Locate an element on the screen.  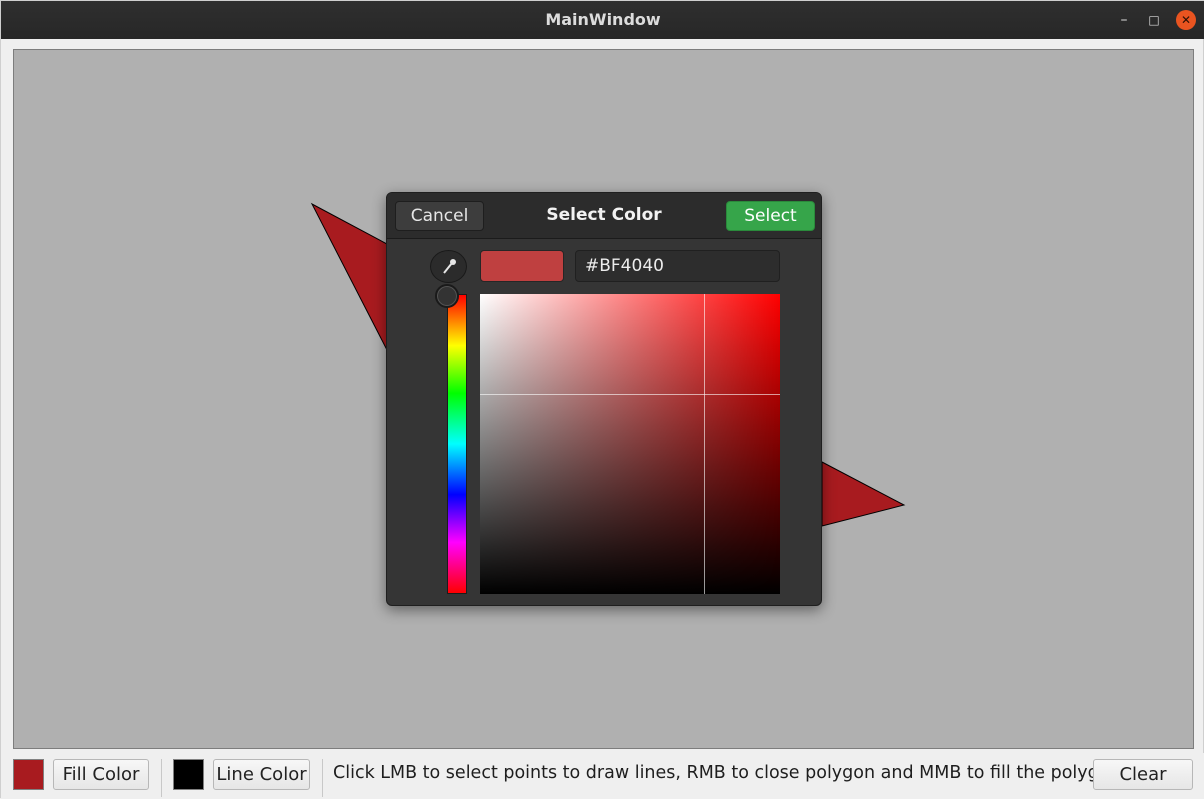
minimize-icon: – is located at coordinates (1124, 20).